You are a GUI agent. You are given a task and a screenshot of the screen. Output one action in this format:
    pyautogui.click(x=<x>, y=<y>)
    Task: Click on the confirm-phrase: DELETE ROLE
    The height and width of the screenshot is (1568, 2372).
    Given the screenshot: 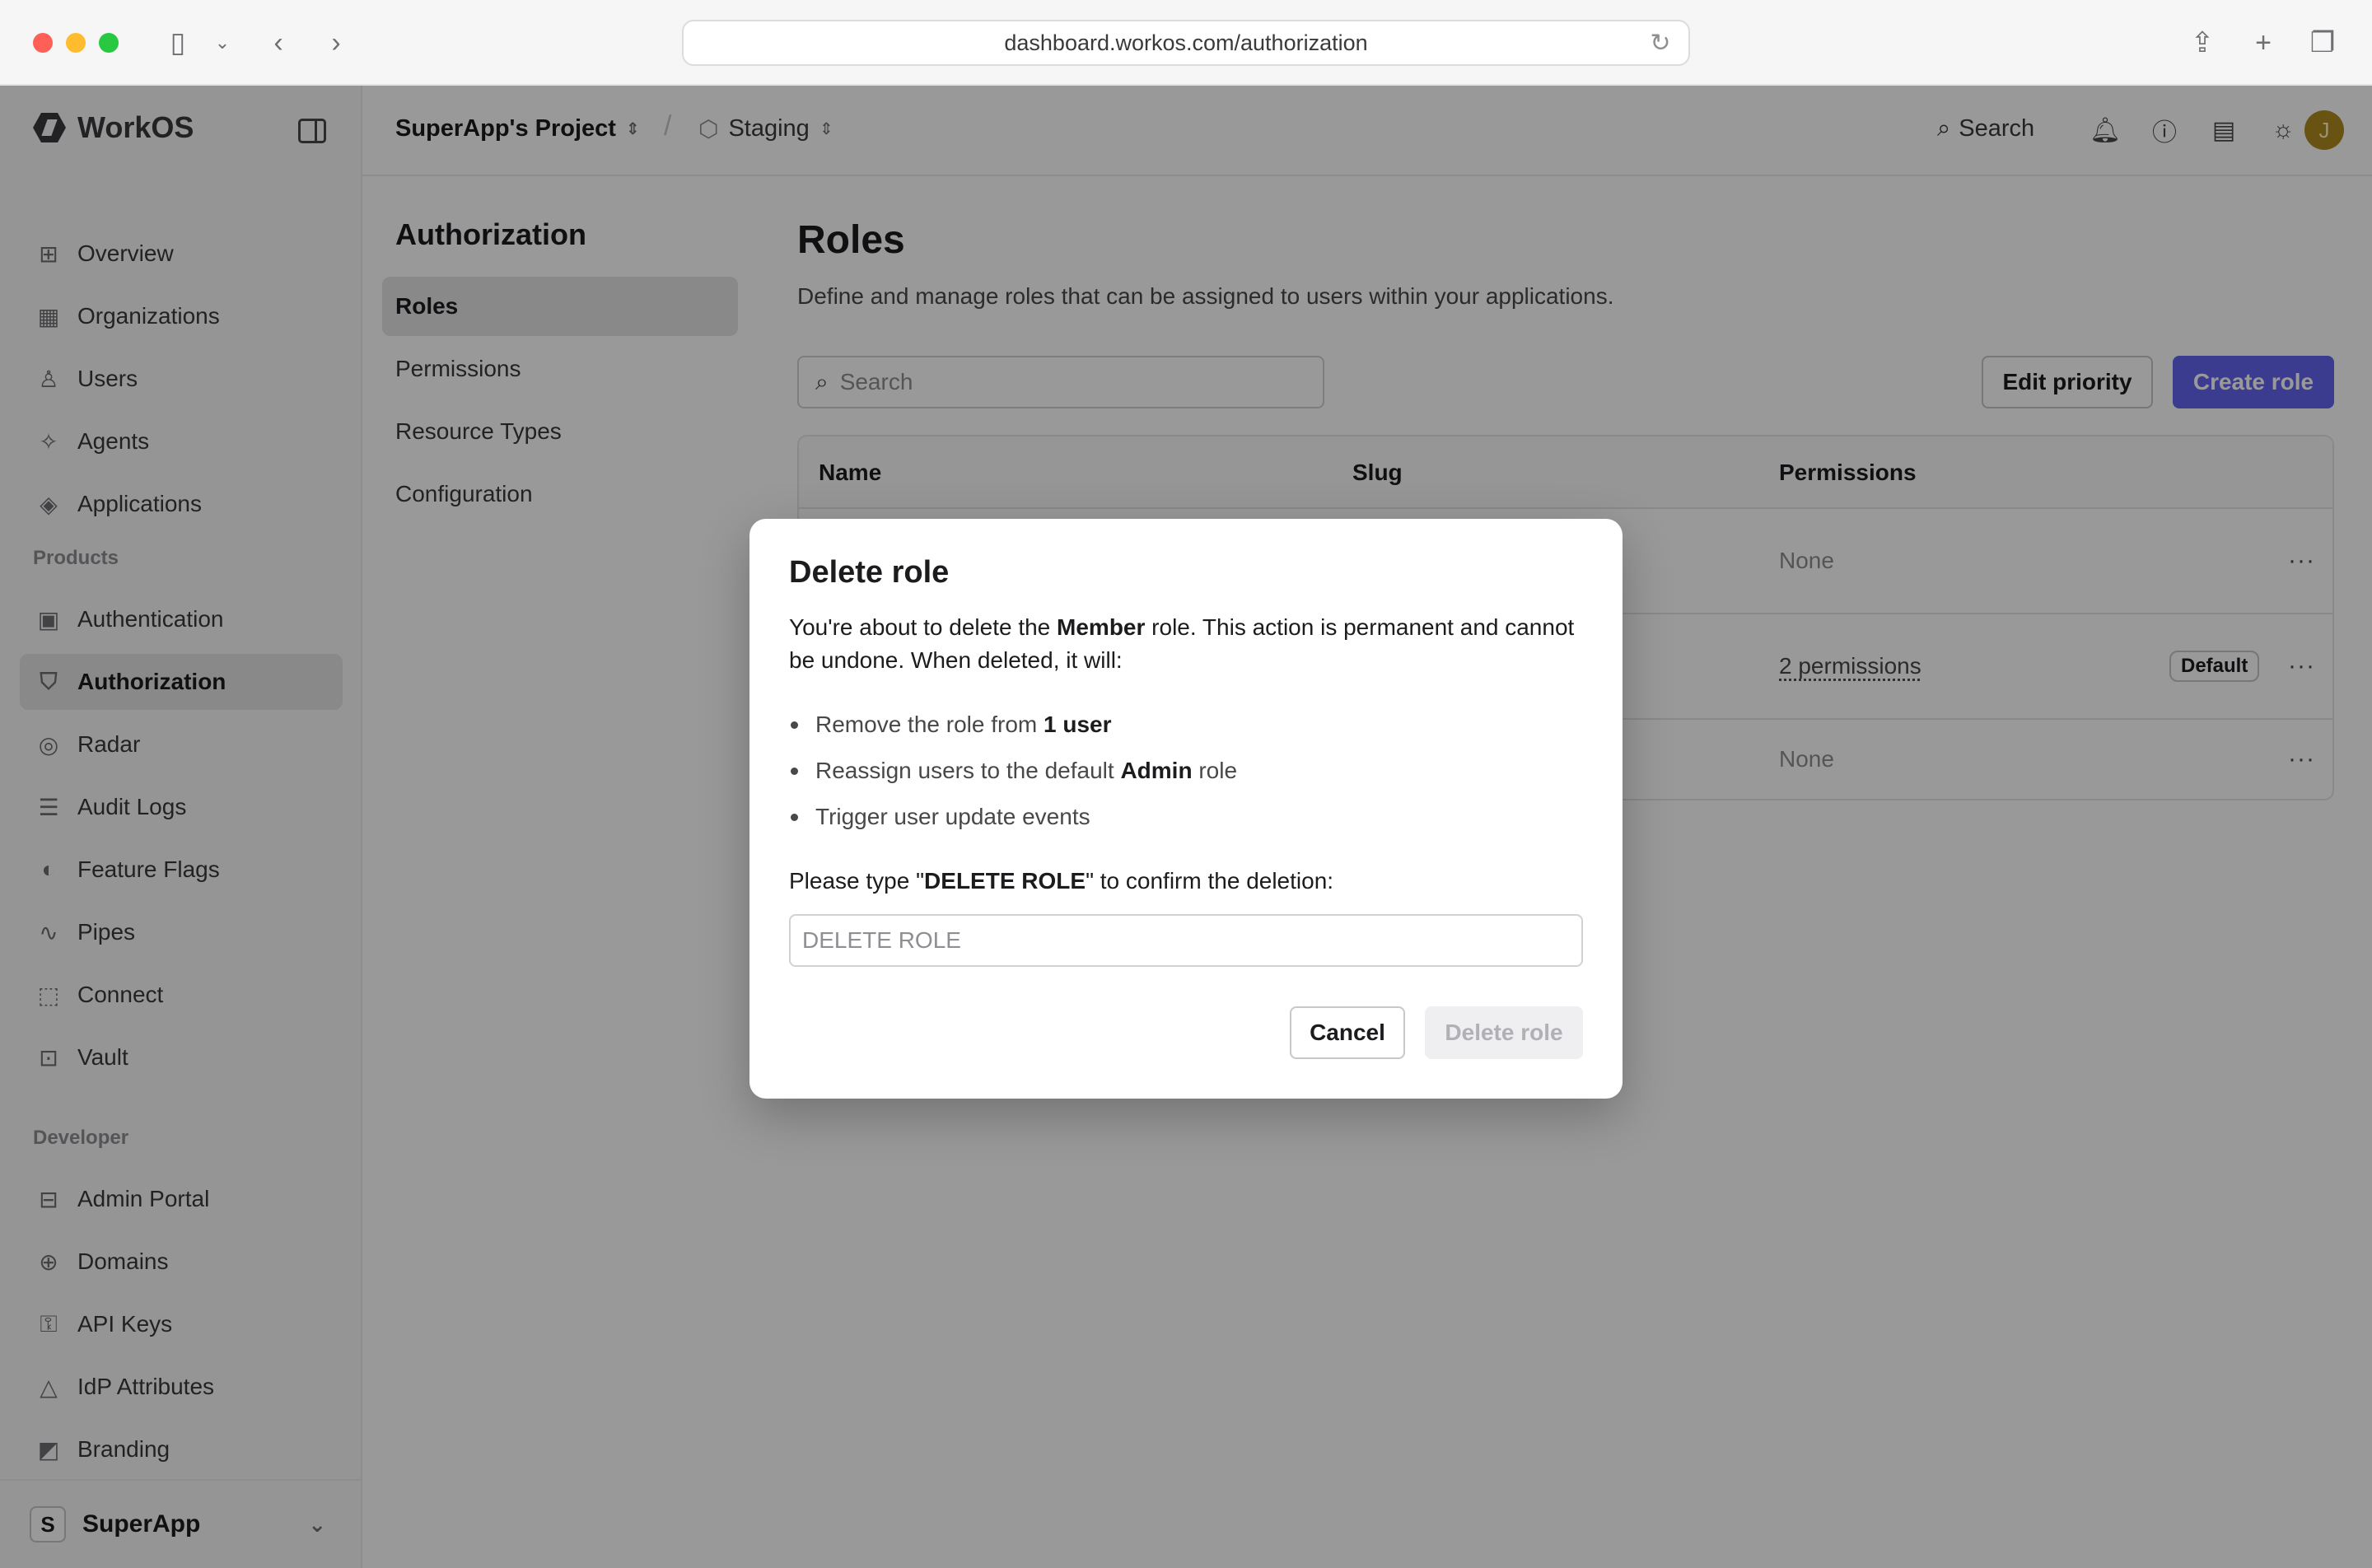 What is the action you would take?
    pyautogui.click(x=1005, y=881)
    